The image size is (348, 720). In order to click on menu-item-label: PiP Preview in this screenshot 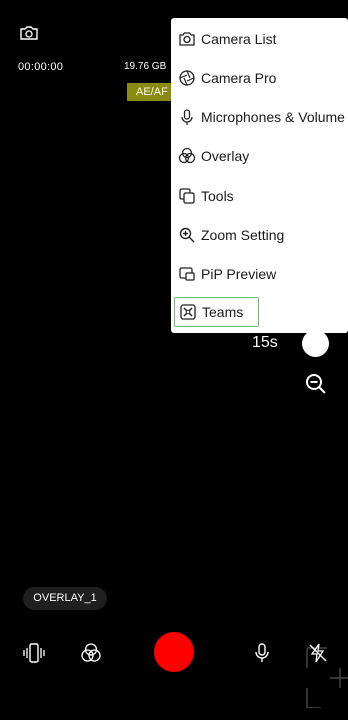, I will do `click(239, 274)`.